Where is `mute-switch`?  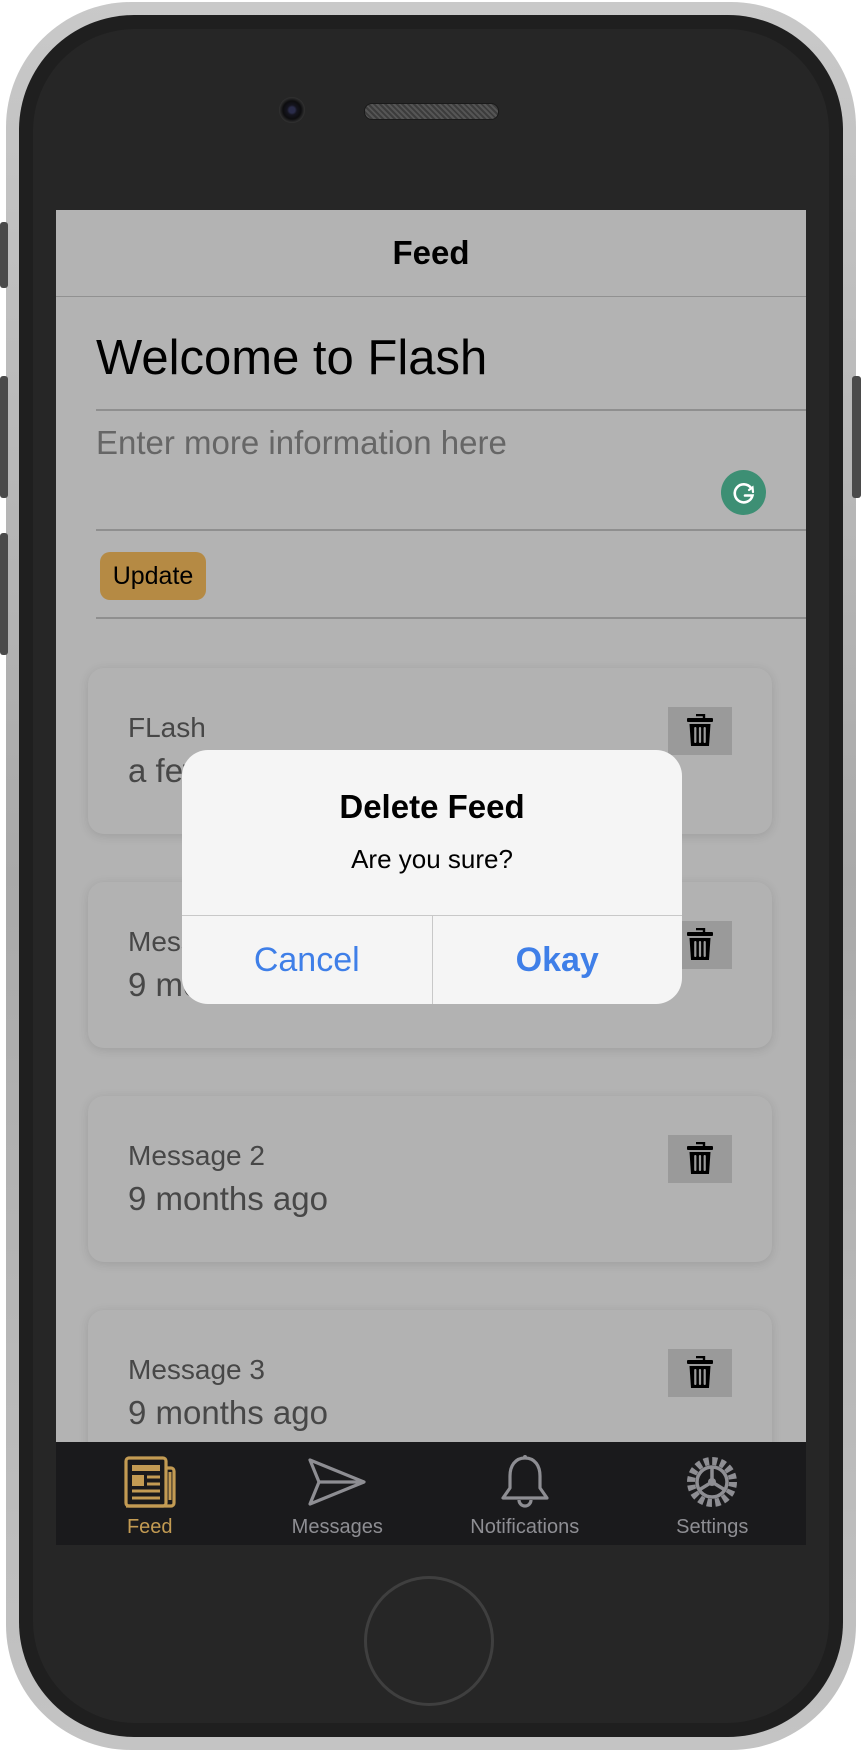 mute-switch is located at coordinates (4, 255).